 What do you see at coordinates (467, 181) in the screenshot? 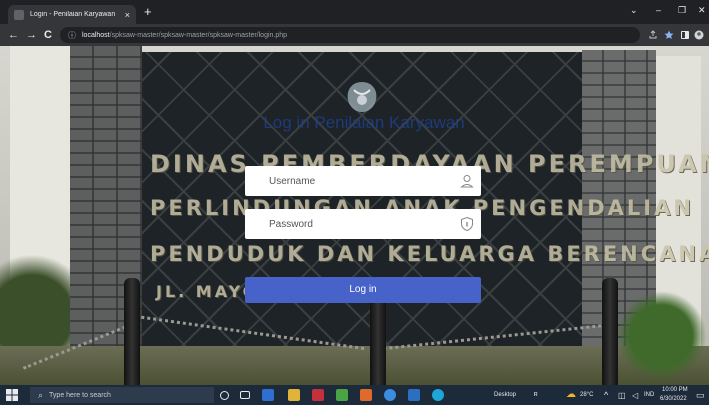
I see `user-icon` at bounding box center [467, 181].